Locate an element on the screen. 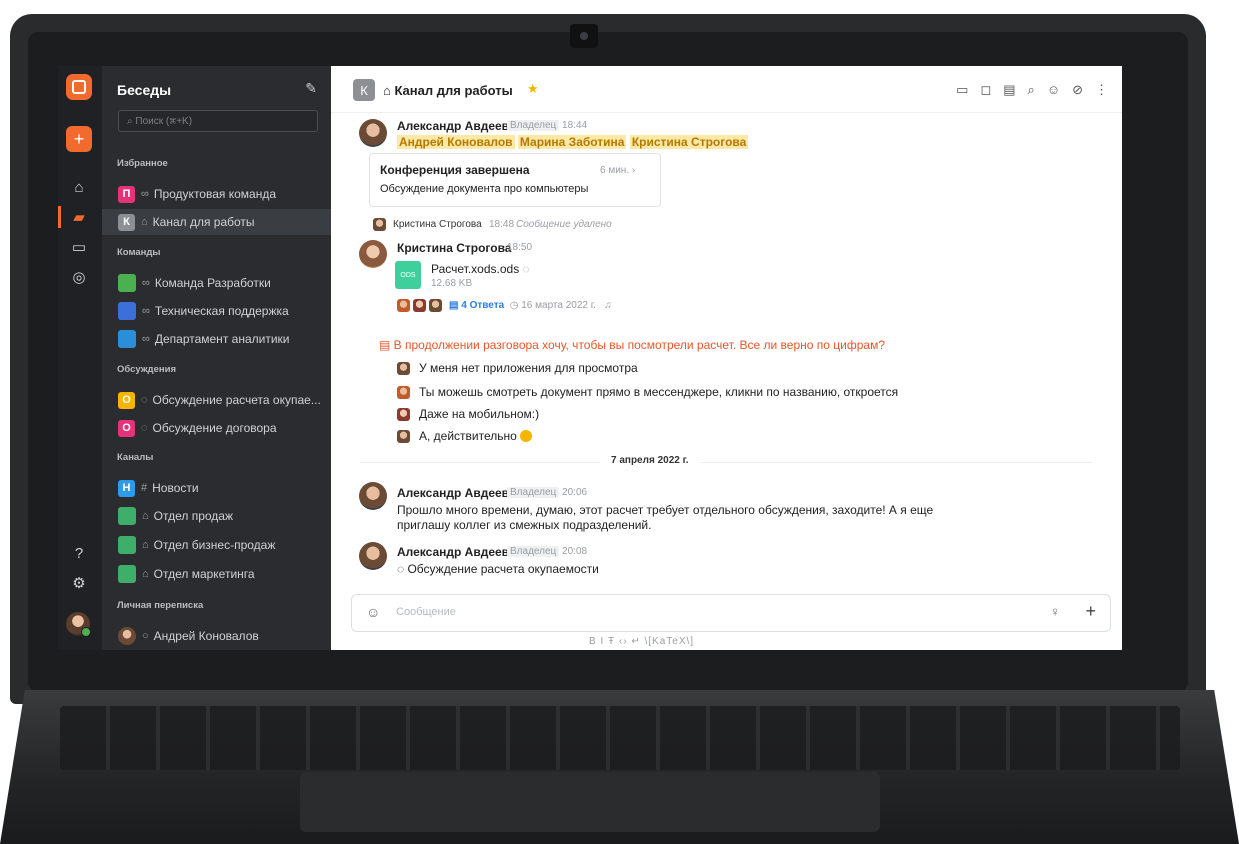 The image size is (1239, 844). search-placeholder: Поиск (⌘+K) is located at coordinates (164, 121).